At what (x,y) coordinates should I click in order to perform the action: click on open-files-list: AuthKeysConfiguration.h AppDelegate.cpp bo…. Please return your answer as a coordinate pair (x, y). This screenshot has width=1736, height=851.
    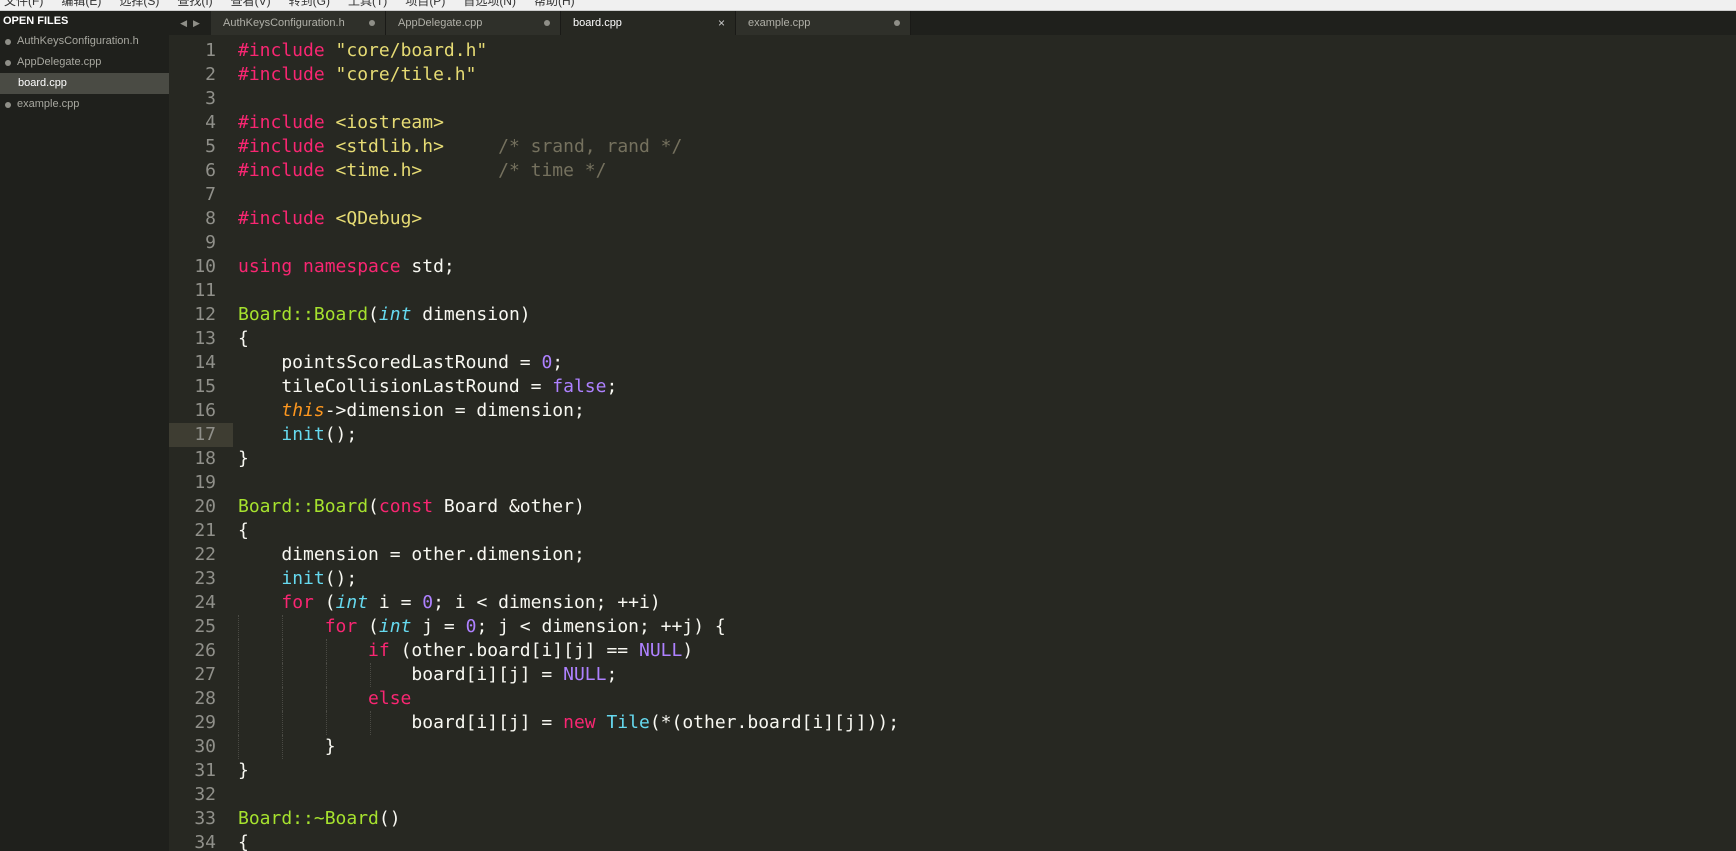
    Looking at the image, I should click on (84, 73).